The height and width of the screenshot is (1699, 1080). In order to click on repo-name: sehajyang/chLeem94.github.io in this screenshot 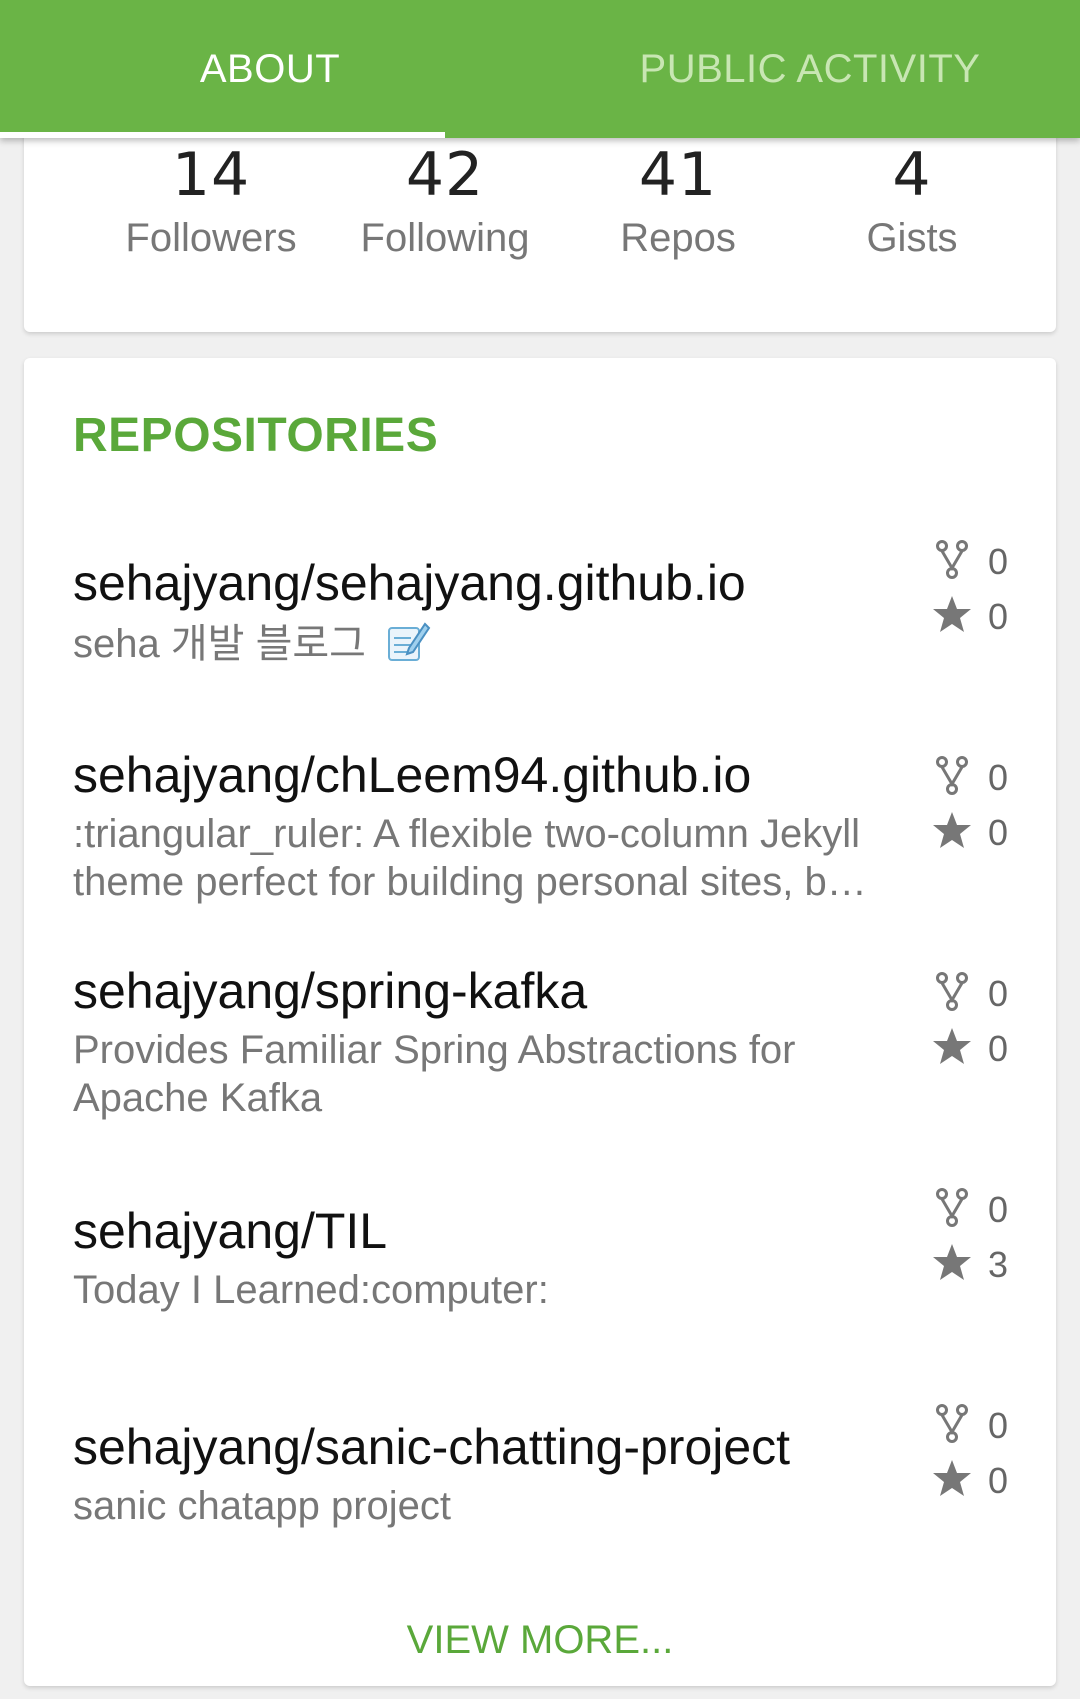, I will do `click(412, 775)`.